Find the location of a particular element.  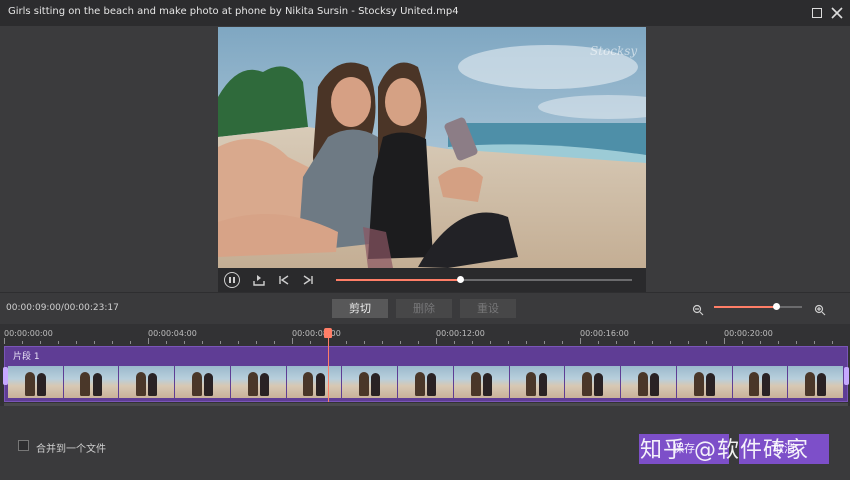

playhead-line is located at coordinates (328, 367).